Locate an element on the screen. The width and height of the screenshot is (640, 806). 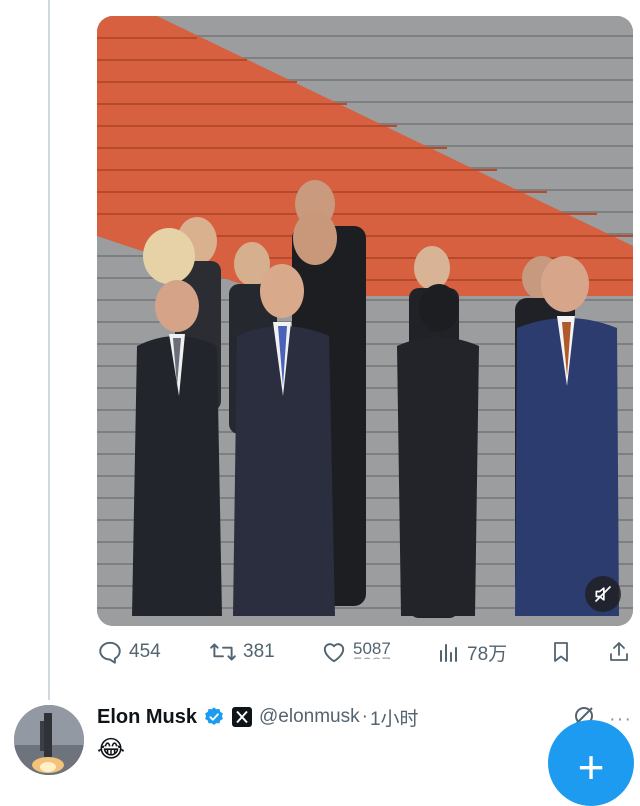
reply-count: 454 is located at coordinates (145, 651).